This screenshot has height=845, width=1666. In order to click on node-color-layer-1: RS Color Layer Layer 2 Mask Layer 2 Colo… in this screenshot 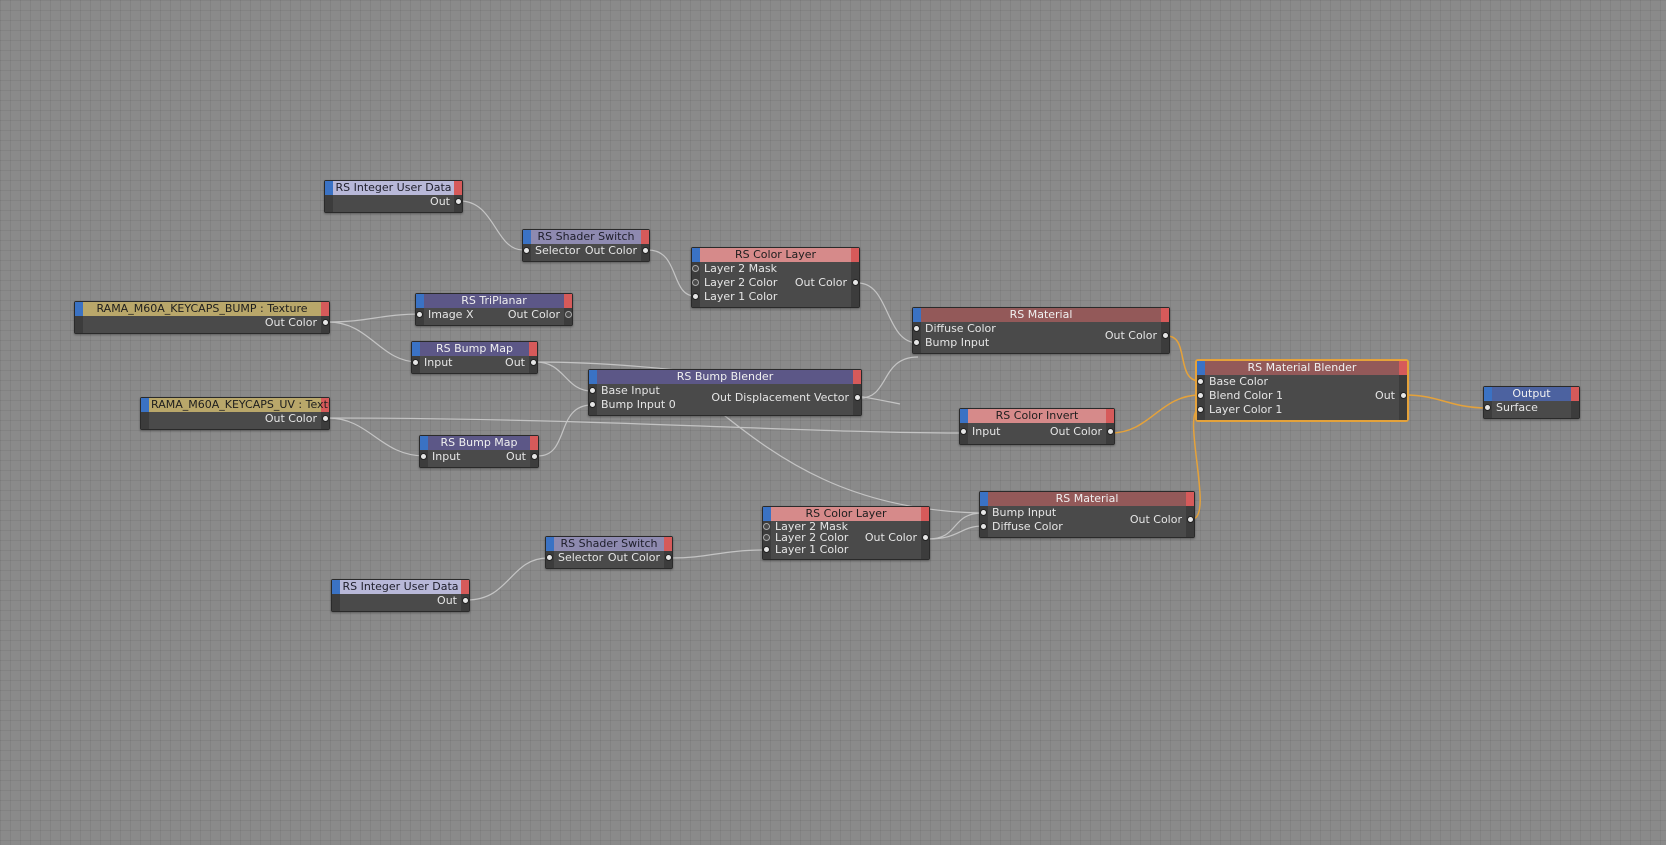, I will do `click(775, 277)`.